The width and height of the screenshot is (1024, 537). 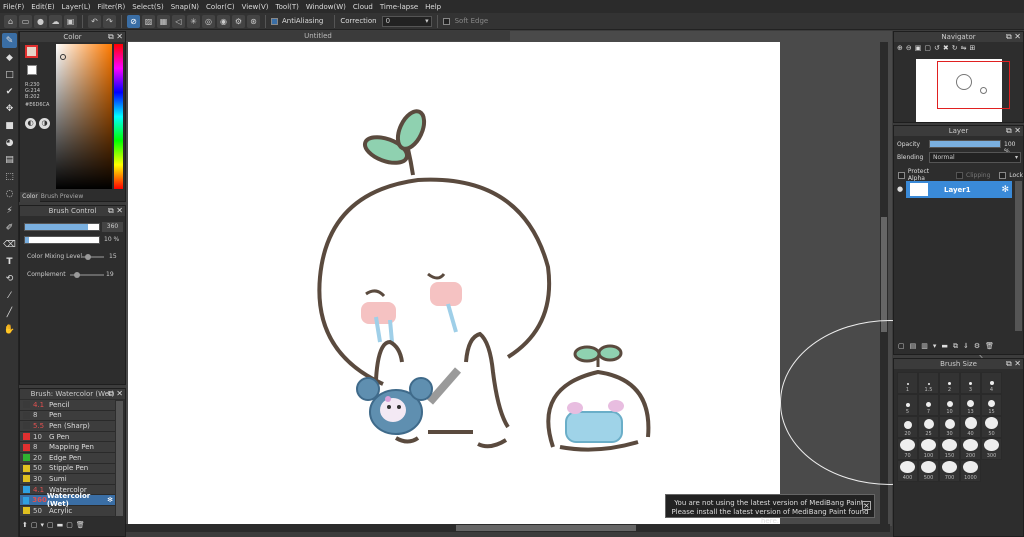 What do you see at coordinates (970, 471) in the screenshot?
I see `brush-size-option: 1000` at bounding box center [970, 471].